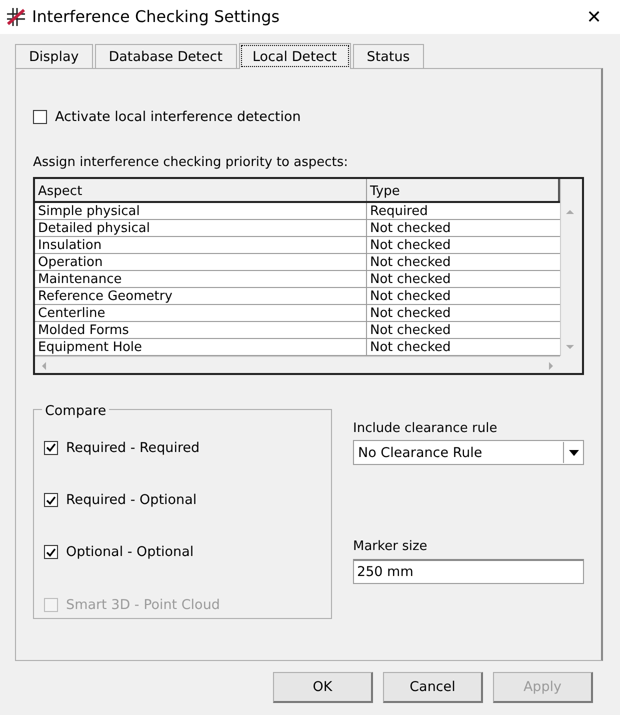 This screenshot has height=715, width=620. Describe the element at coordinates (156, 17) in the screenshot. I see `window-title: Interference Checking Settings` at that location.